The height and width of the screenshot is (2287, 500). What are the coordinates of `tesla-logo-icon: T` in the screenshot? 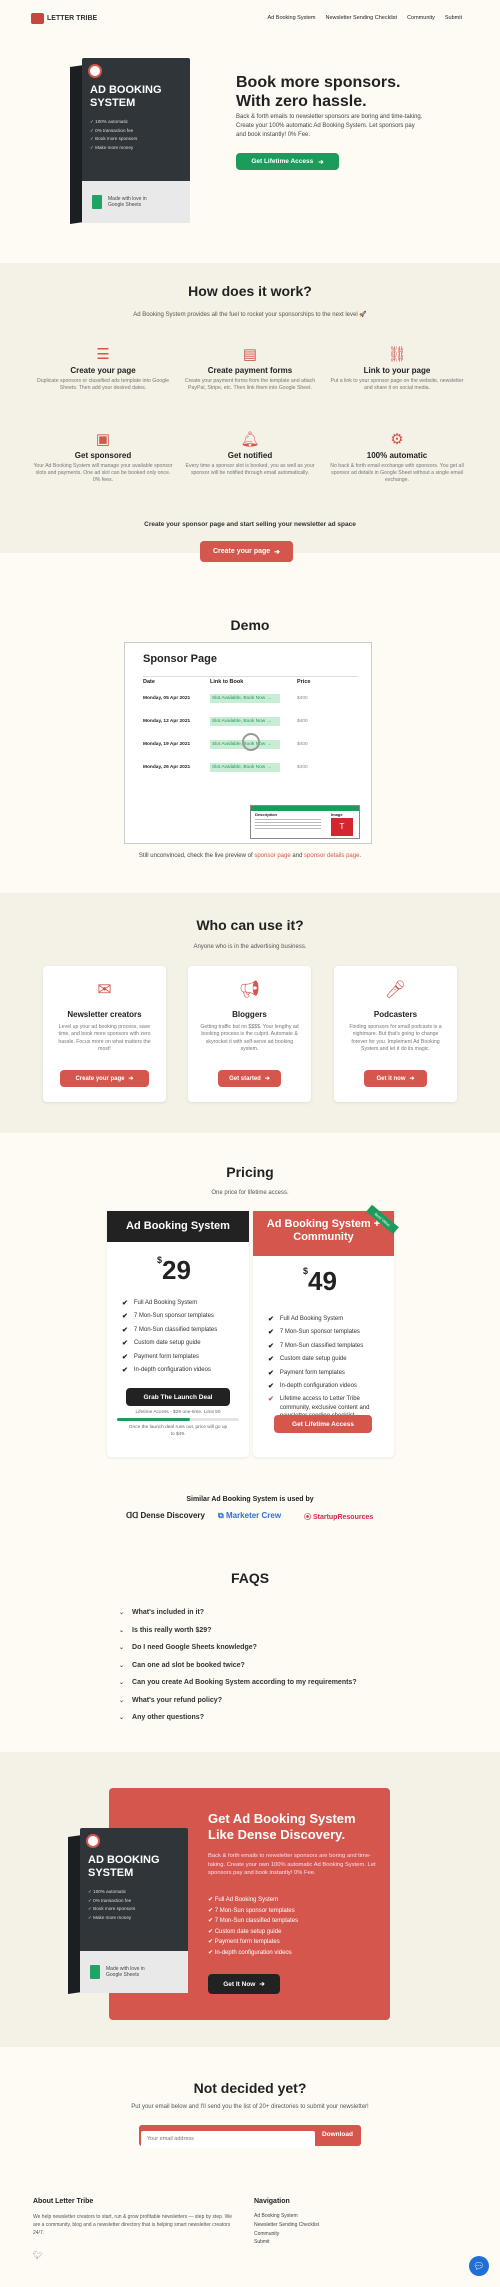 It's located at (342, 827).